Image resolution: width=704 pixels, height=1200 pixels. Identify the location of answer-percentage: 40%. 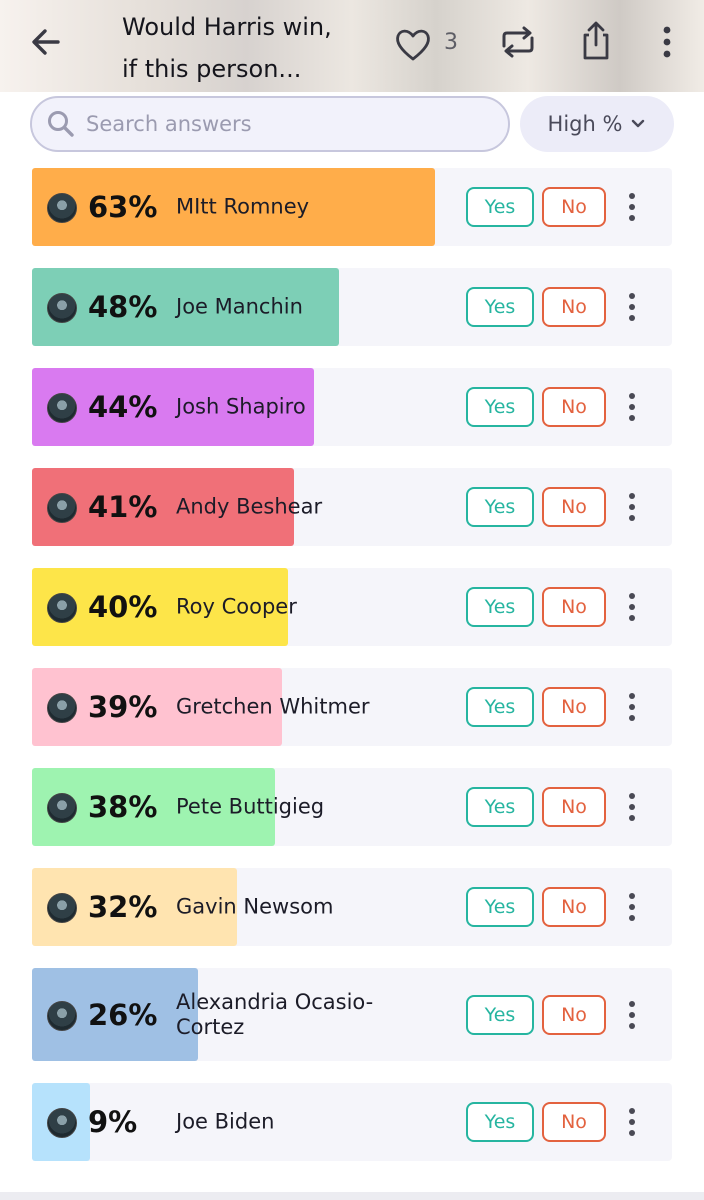
(123, 607).